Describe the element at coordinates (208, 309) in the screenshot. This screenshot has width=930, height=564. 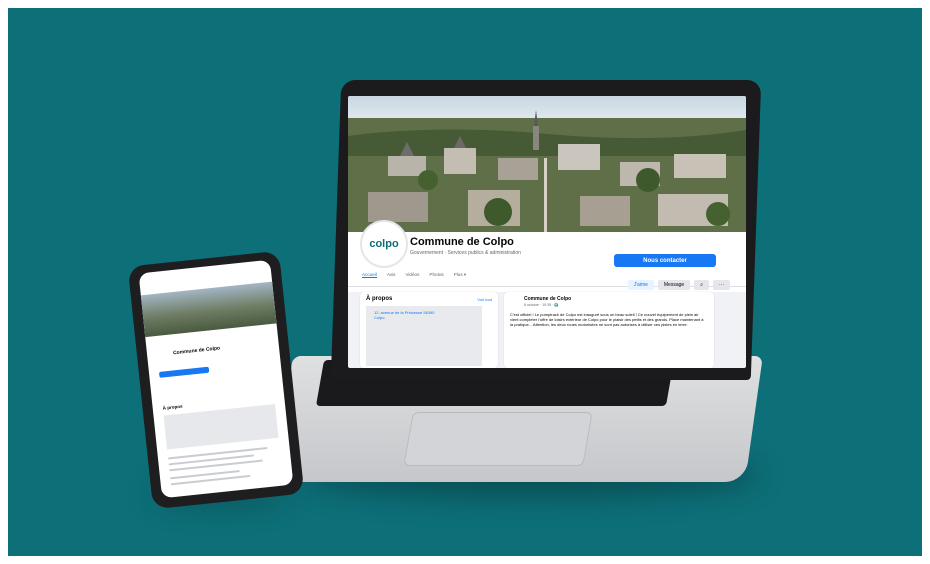
I see `phone-cover-photo` at that location.